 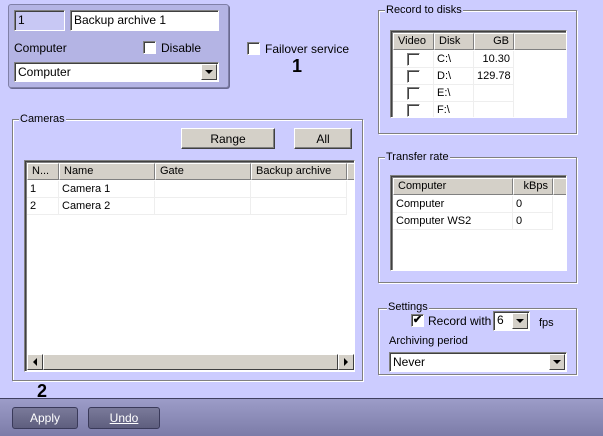 I want to click on fps-select: 6, so click(x=511, y=321).